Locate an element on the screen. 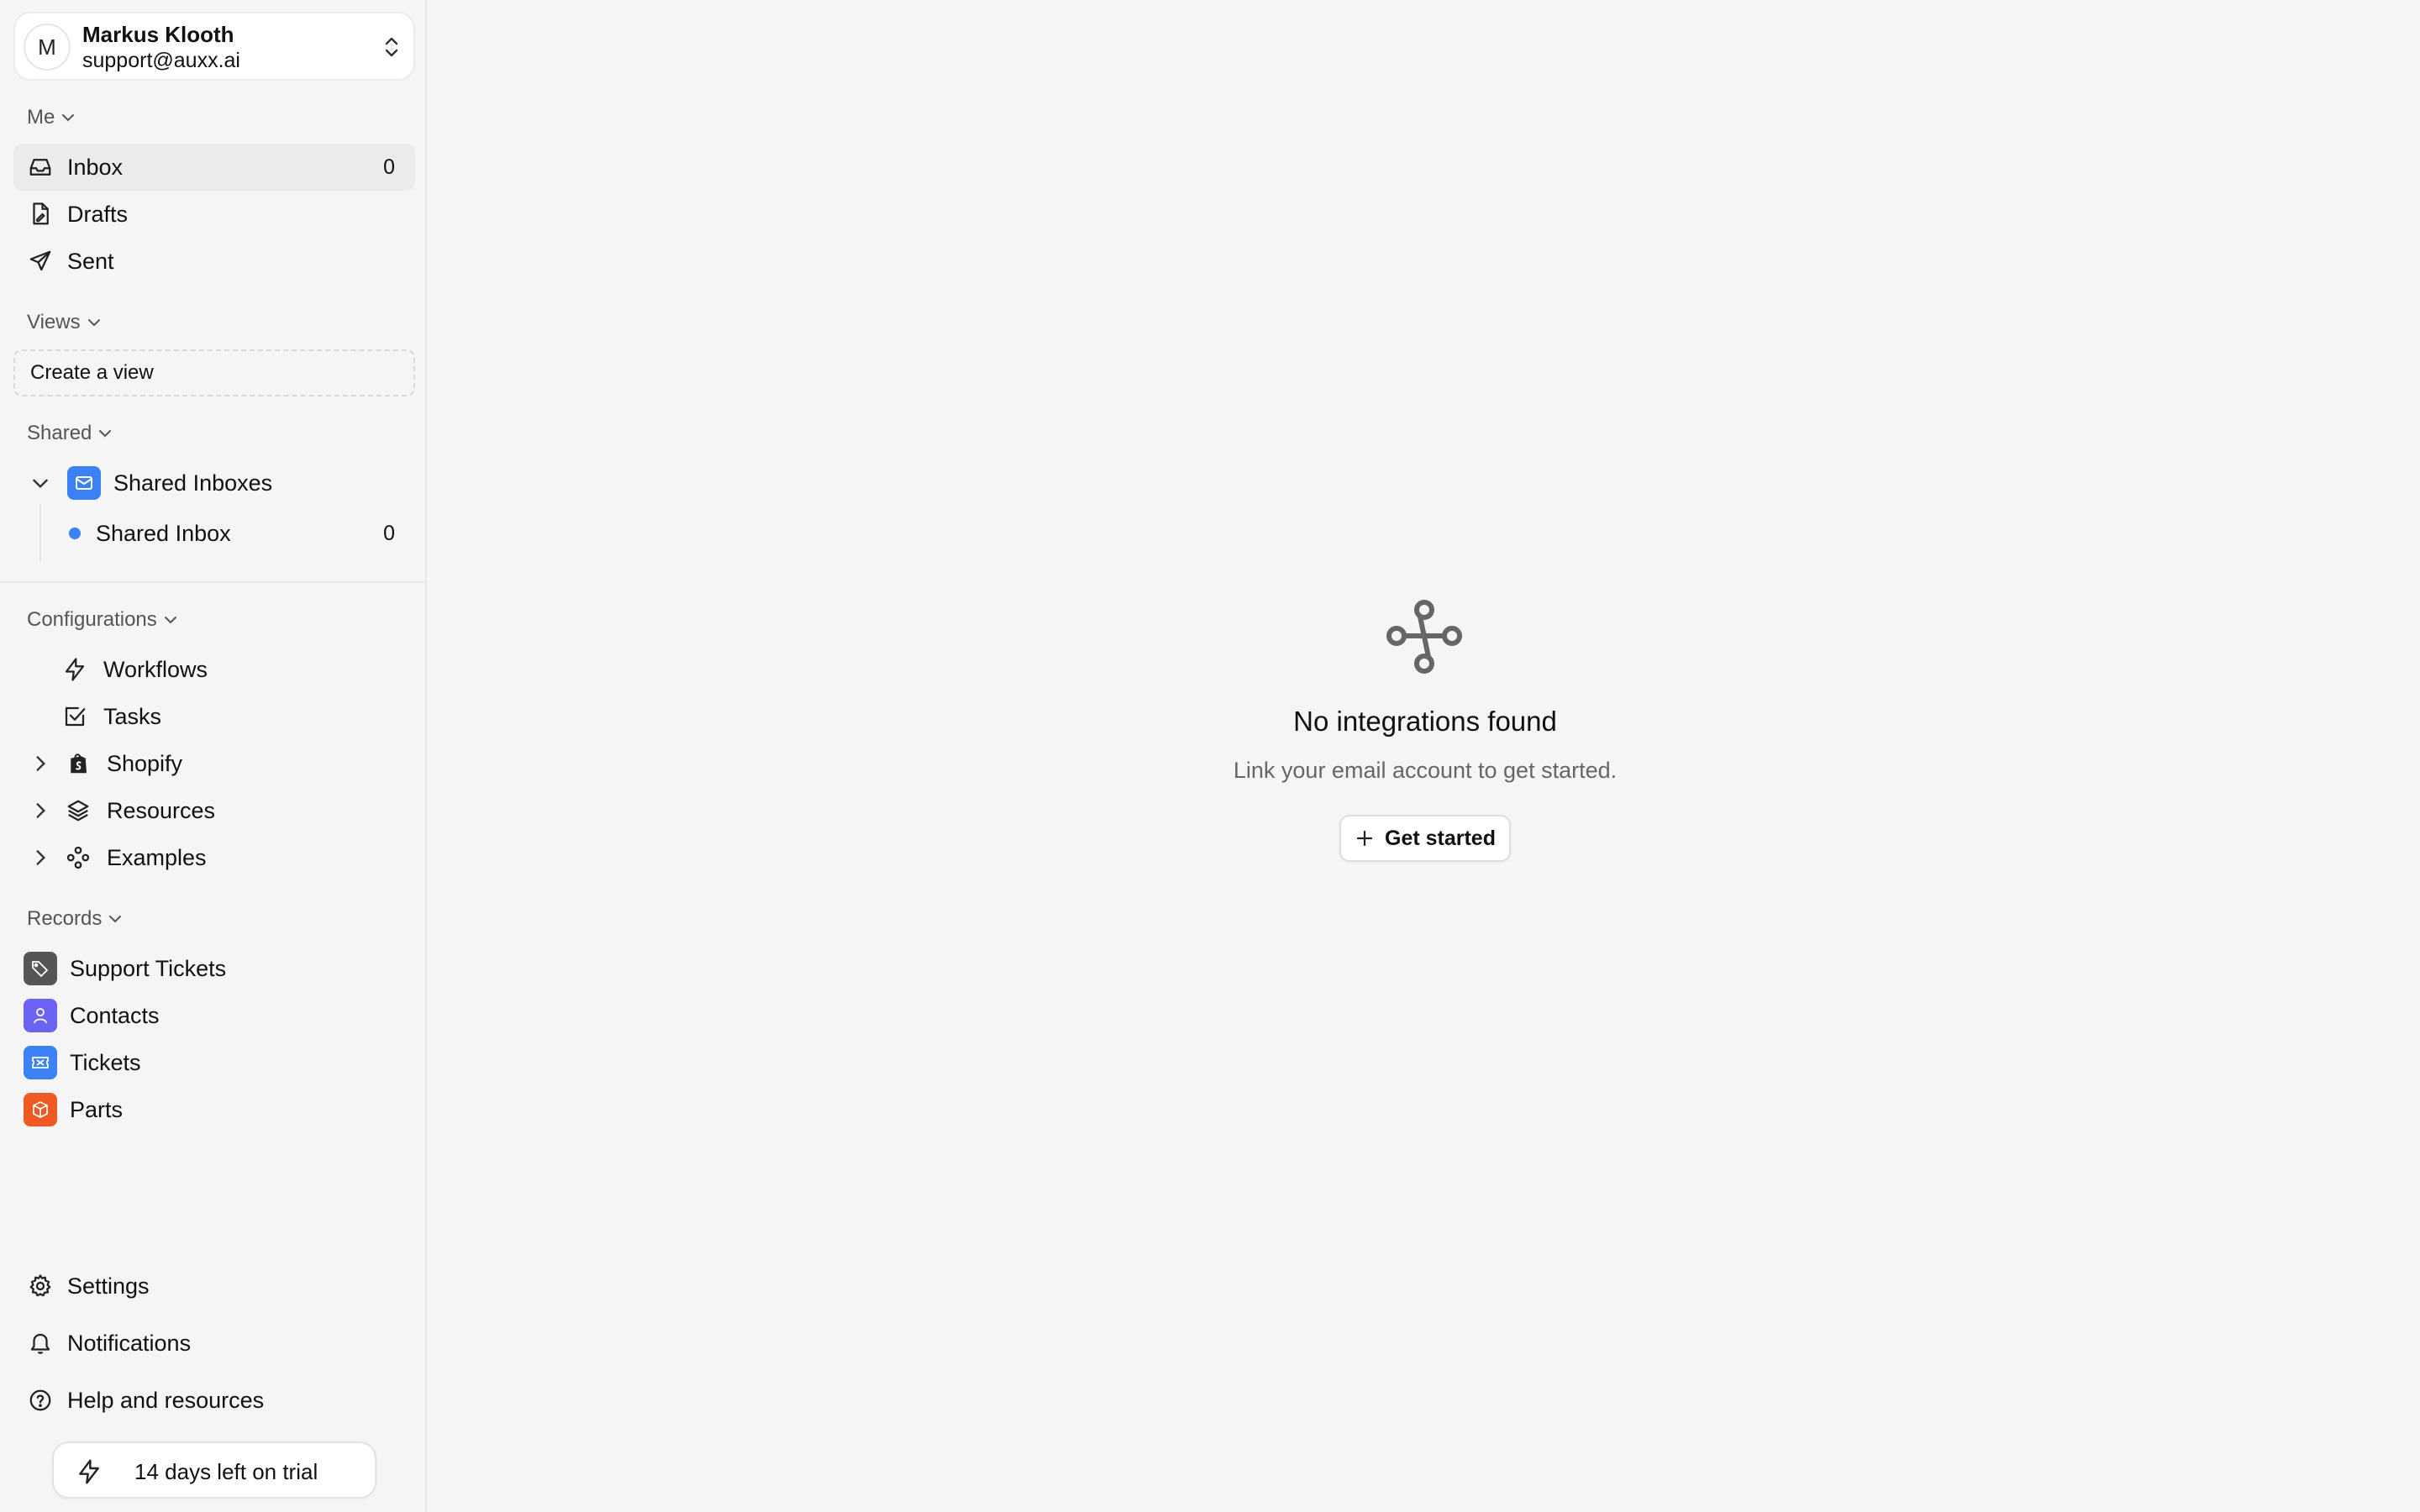  shared-inbox-label: Shared Inbox is located at coordinates (163, 533).